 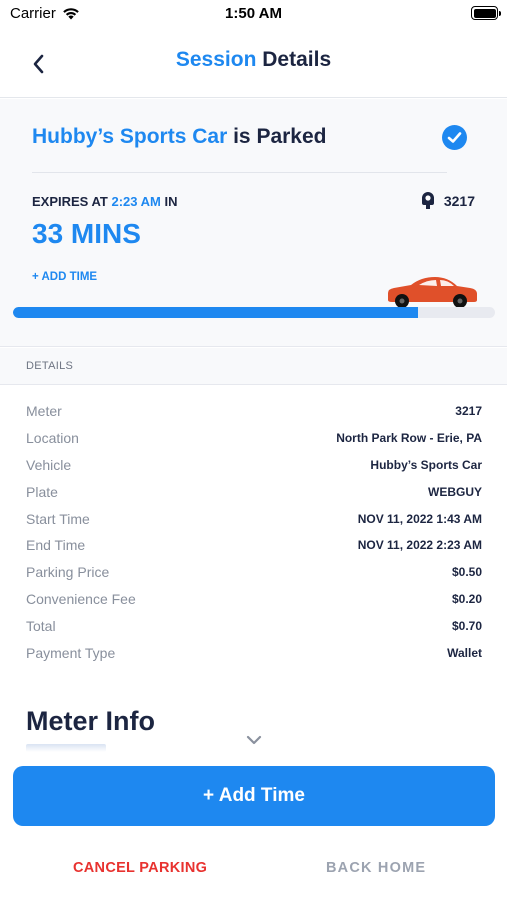 What do you see at coordinates (253, 465) in the screenshot?
I see `detail-row: Vehicle Hubby’s Sports Car` at bounding box center [253, 465].